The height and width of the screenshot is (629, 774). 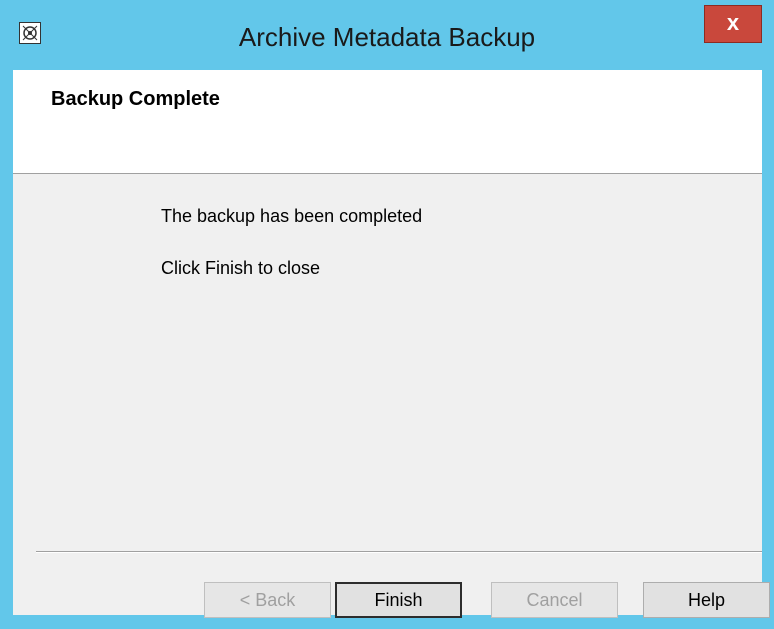 What do you see at coordinates (267, 600) in the screenshot?
I see `back-button: < Back` at bounding box center [267, 600].